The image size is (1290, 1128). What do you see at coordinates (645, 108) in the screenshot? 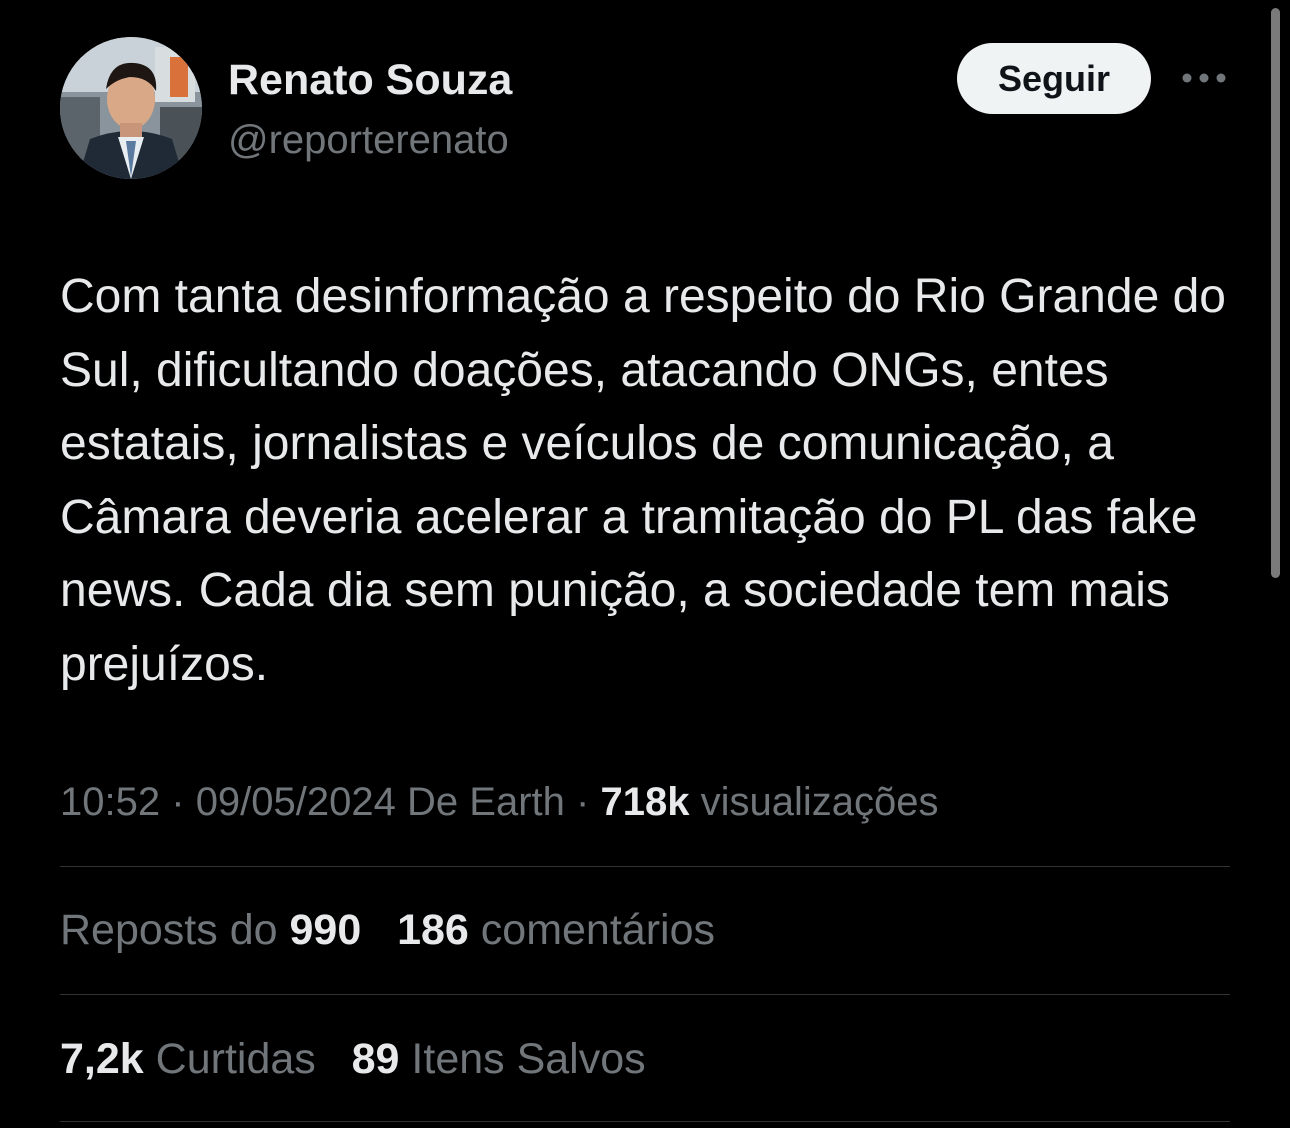
I see `tweet-header: Renato Souza @reporterenato Seguir` at bounding box center [645, 108].